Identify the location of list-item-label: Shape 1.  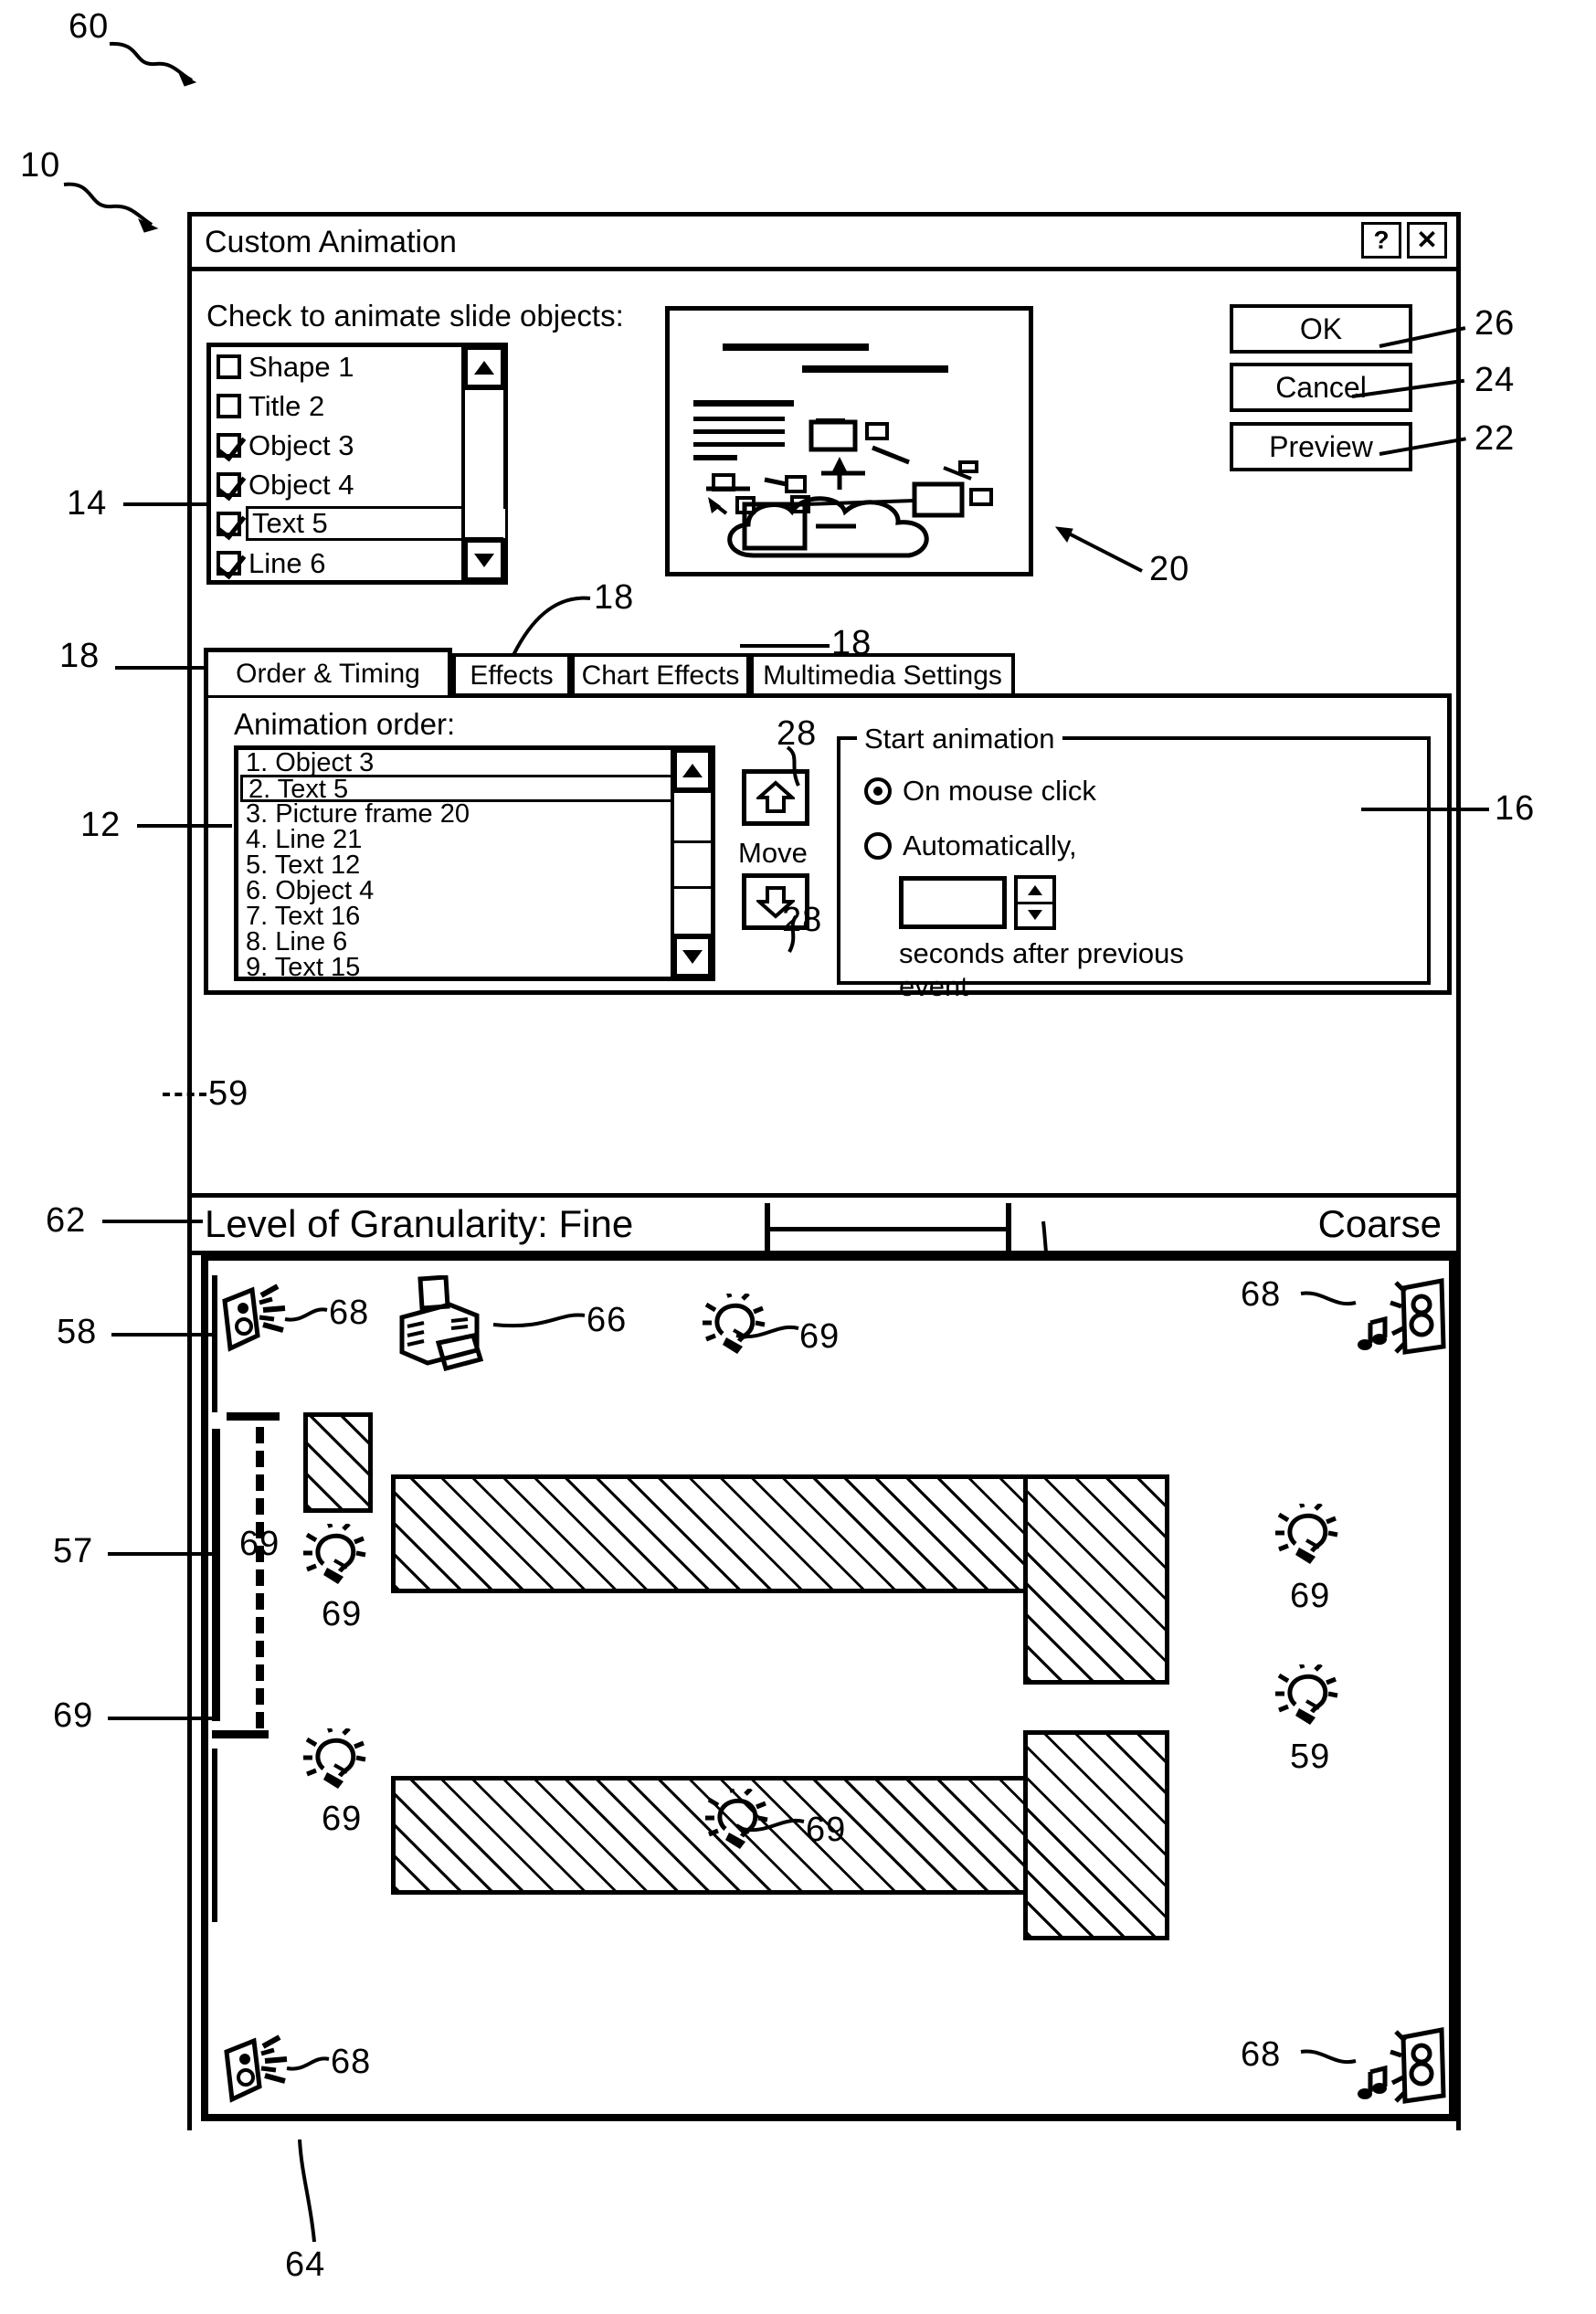
(301, 366).